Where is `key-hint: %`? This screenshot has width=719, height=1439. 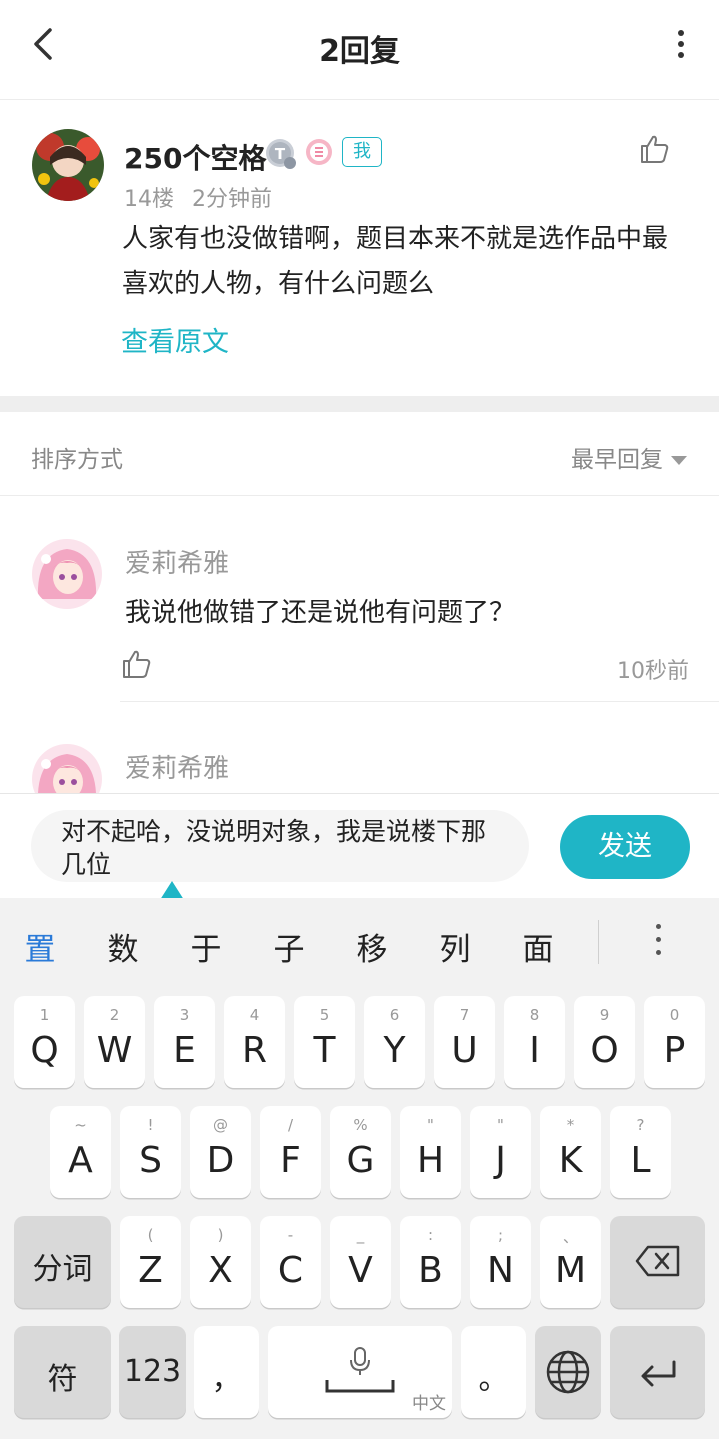 key-hint: % is located at coordinates (360, 1125).